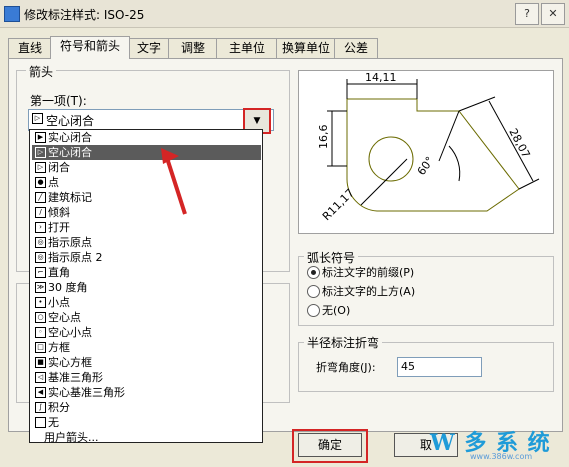  What do you see at coordinates (519, 143) in the screenshot?
I see `dim-right-label: 28,07` at bounding box center [519, 143].